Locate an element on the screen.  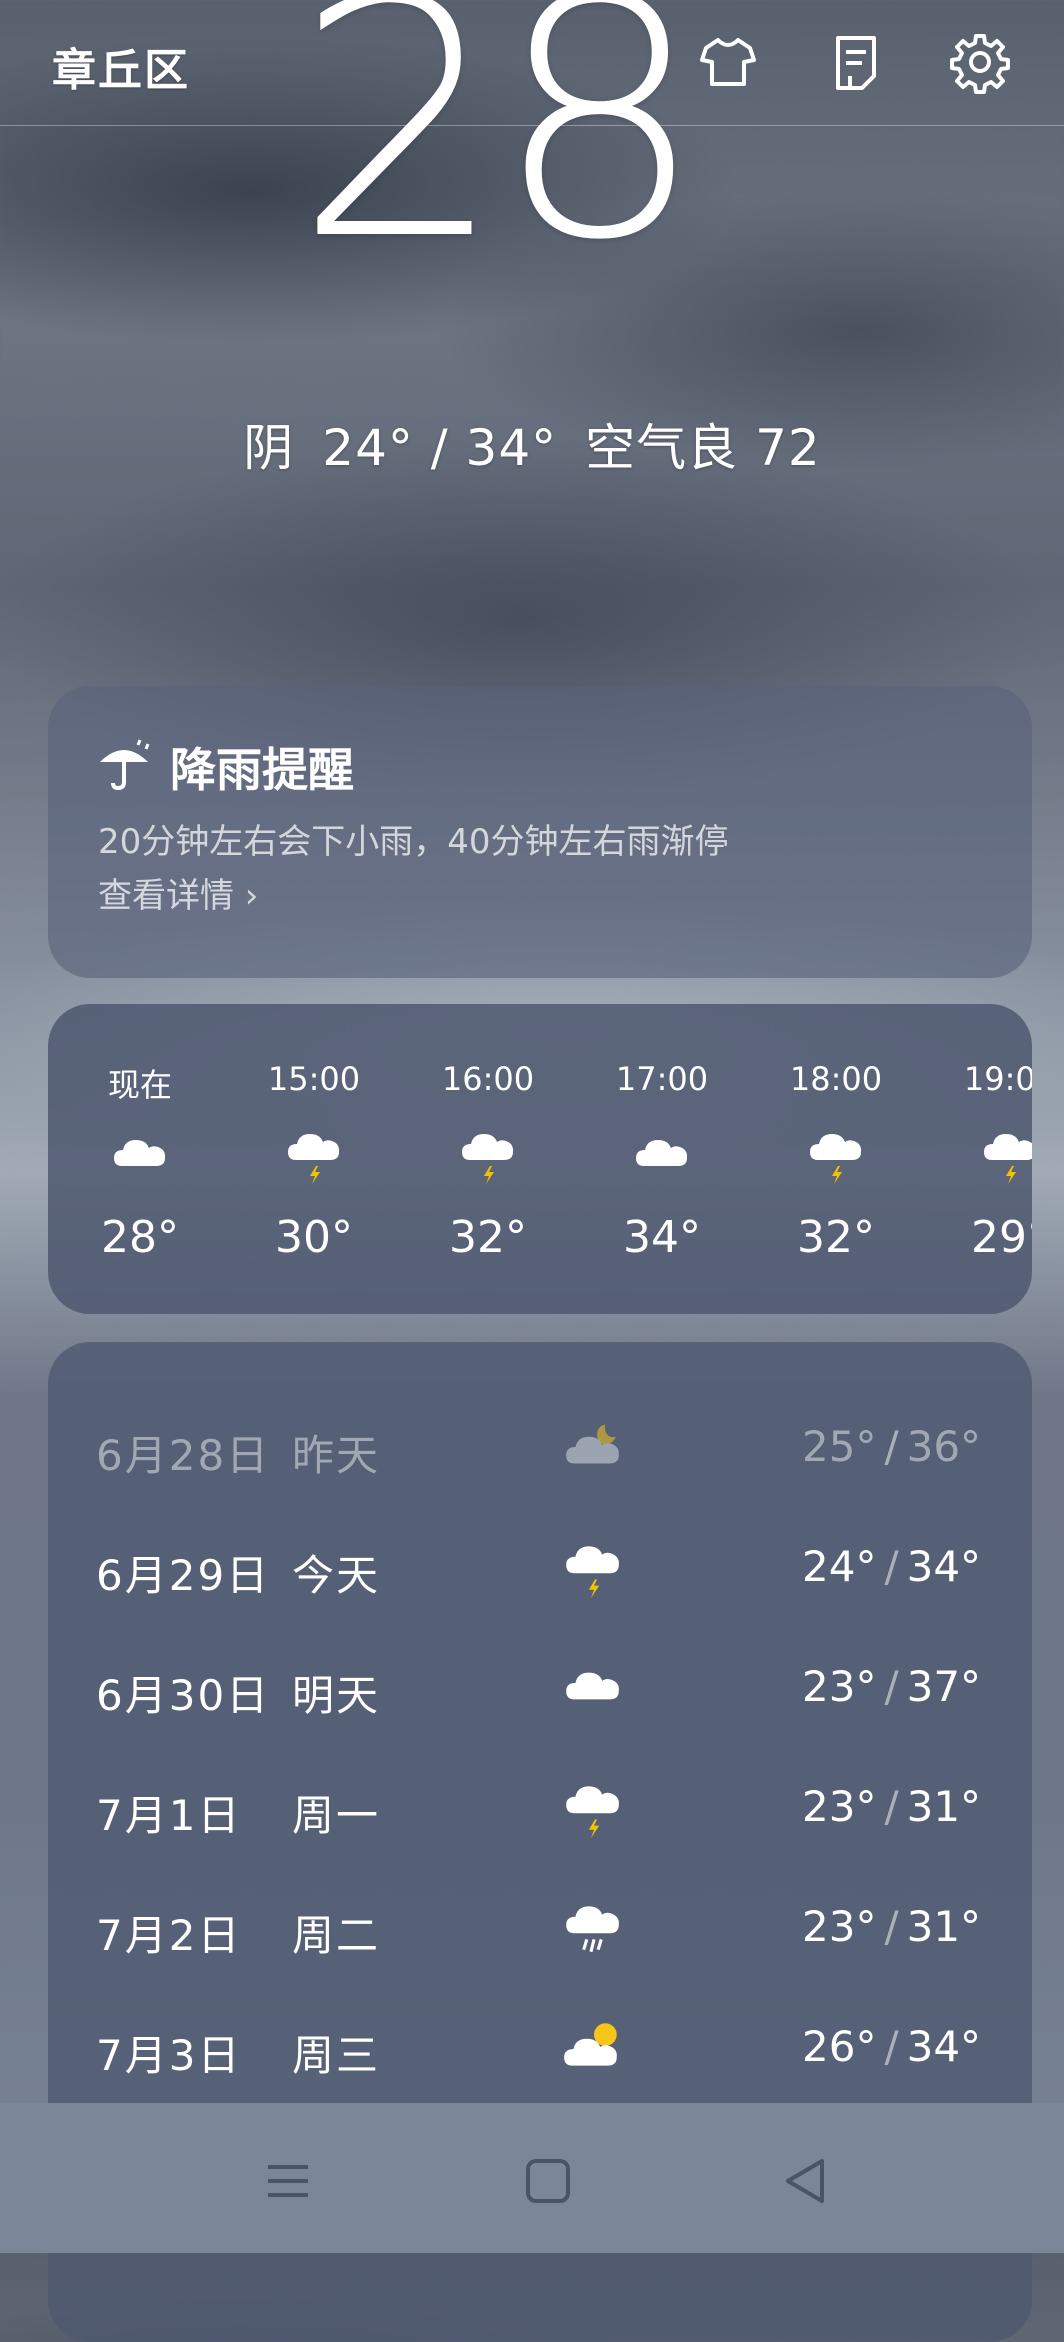
back-icon is located at coordinates (806, 2181).